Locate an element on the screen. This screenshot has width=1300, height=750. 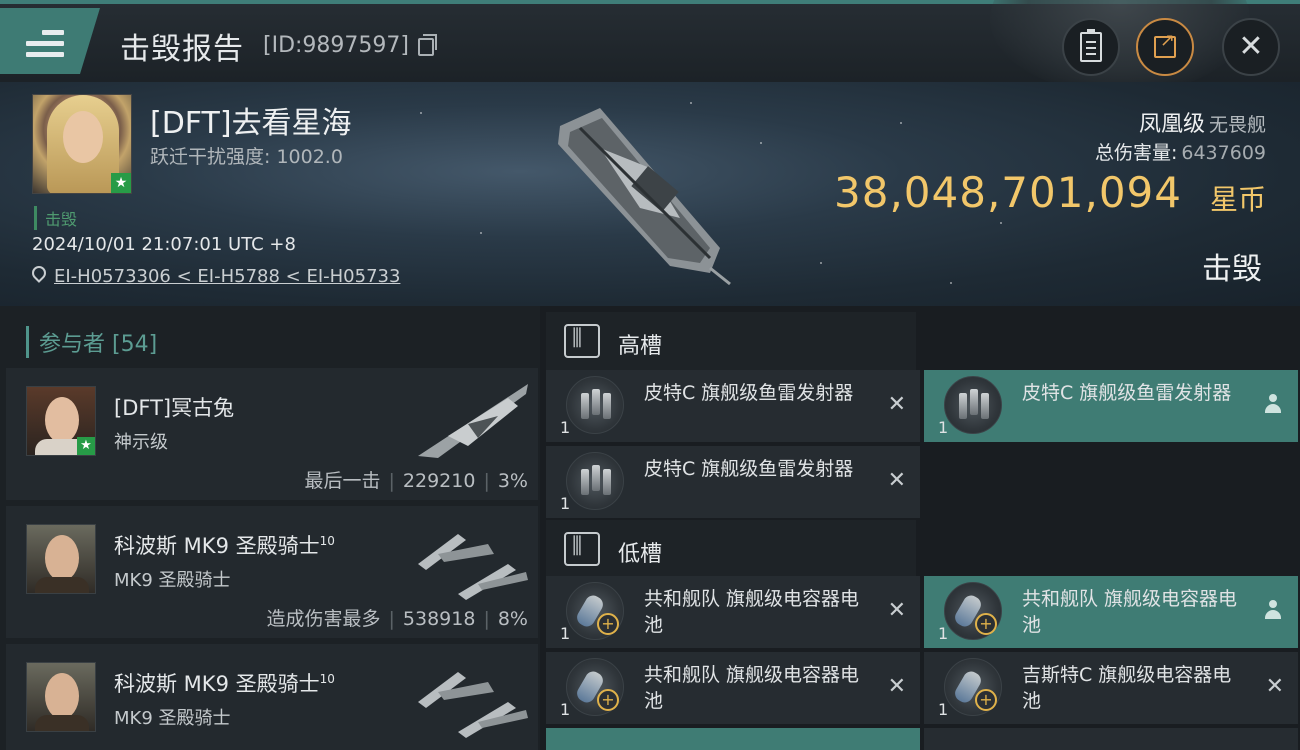
pilot-percent: 8% is located at coordinates (512, 619).